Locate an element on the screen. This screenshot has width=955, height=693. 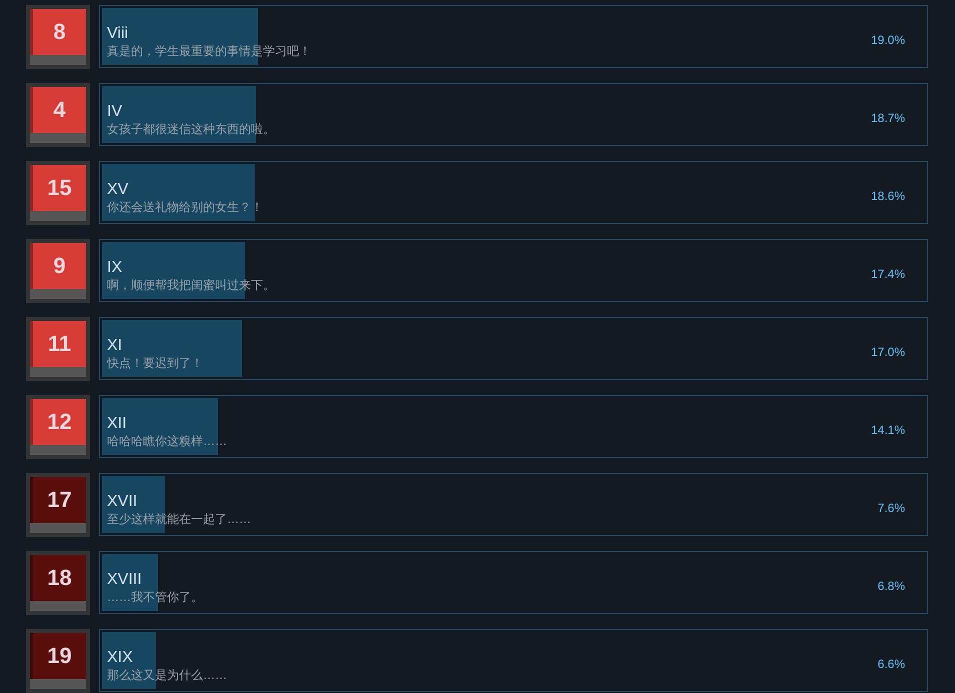
badge-number: 19 is located at coordinates (59, 656).